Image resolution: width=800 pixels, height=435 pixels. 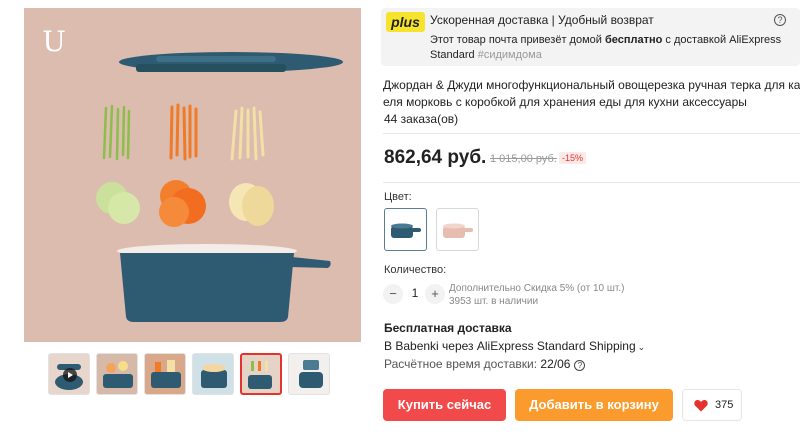 I want to click on old-price: 1 015,00 руб., so click(x=523, y=159).